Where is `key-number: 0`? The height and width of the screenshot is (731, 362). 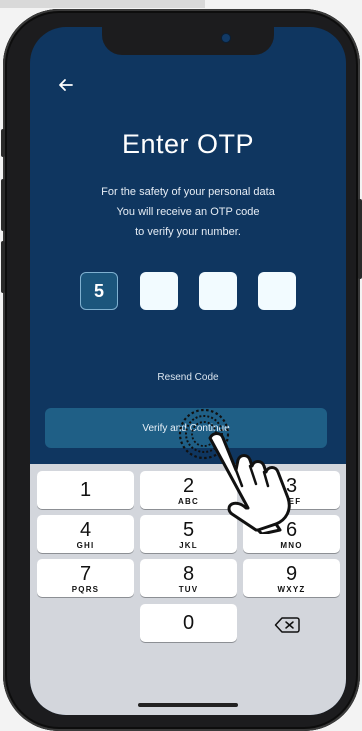
key-number: 0 is located at coordinates (188, 623).